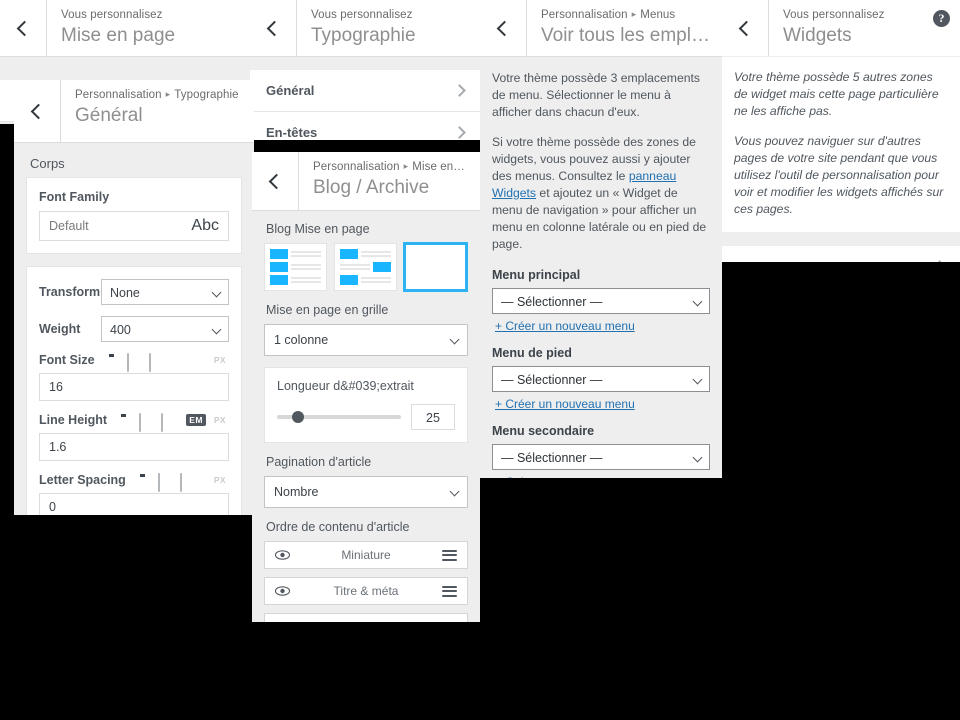 The width and height of the screenshot is (960, 720). I want to click on font-family-select: Default Abc, so click(134, 226).